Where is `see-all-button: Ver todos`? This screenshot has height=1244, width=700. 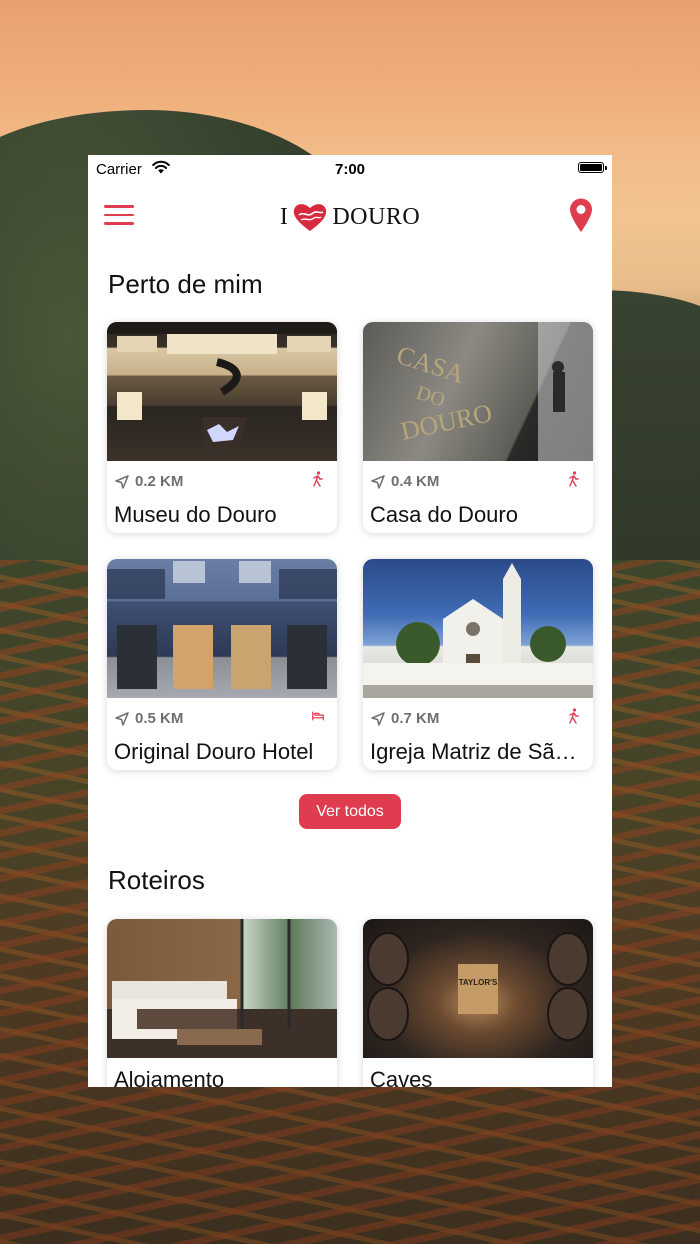 see-all-button: Ver todos is located at coordinates (350, 811).